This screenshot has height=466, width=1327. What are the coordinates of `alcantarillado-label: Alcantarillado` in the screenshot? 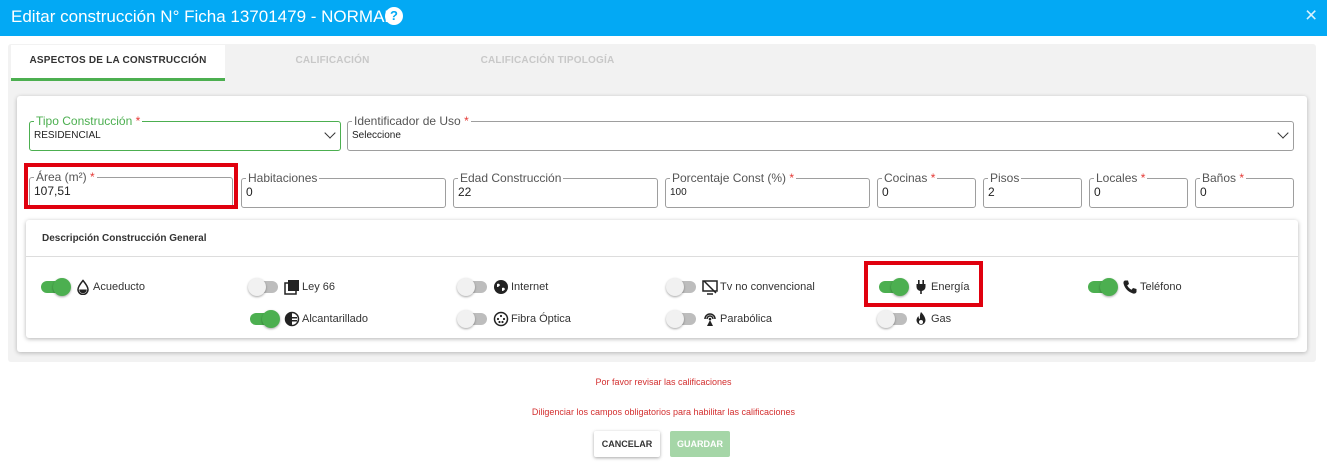 It's located at (335, 319).